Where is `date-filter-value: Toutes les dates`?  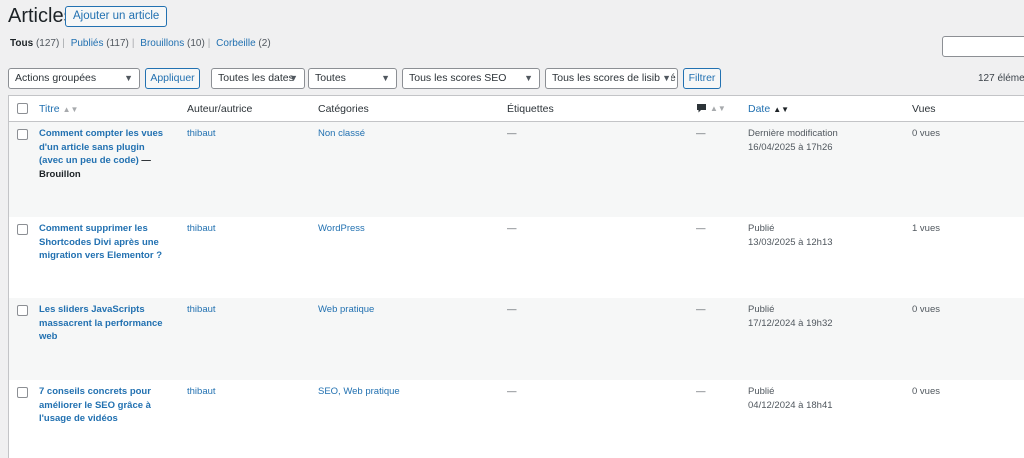
date-filter-value: Toutes les dates is located at coordinates (256, 78).